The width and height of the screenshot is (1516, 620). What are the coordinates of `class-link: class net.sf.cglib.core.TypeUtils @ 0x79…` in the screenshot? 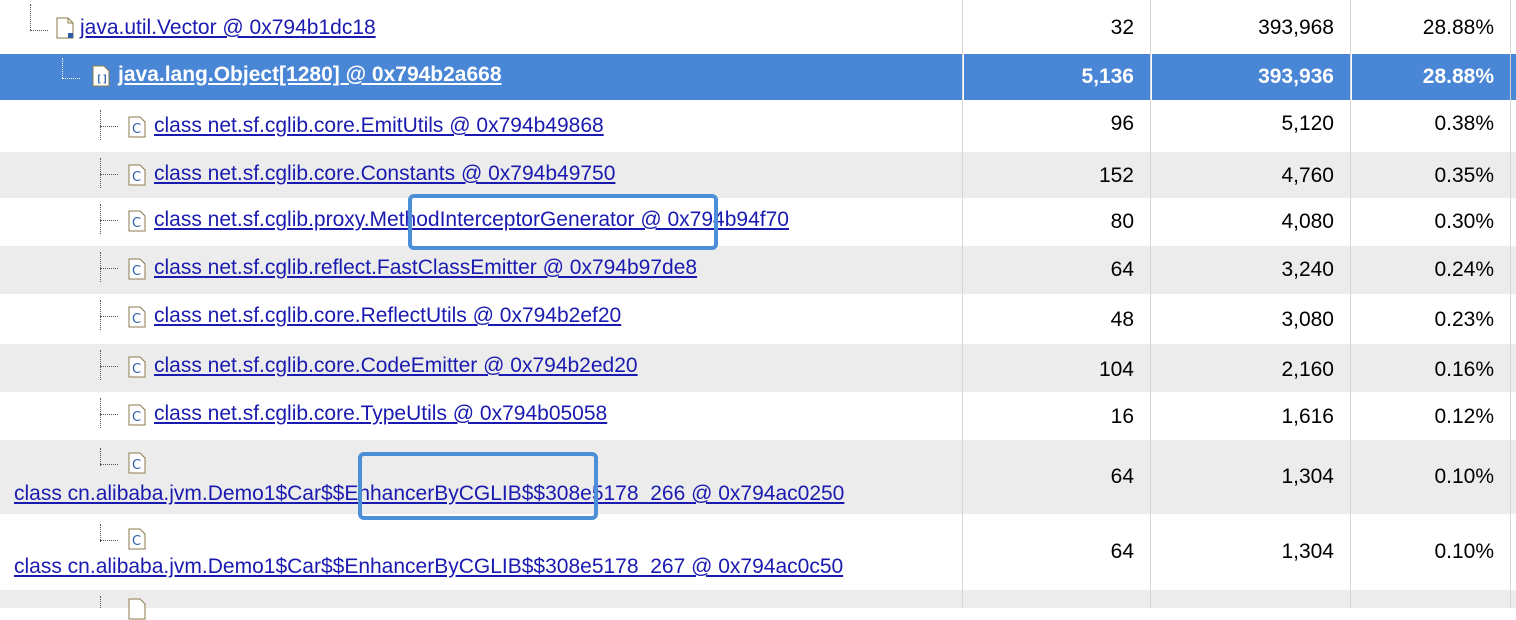 It's located at (380, 414).